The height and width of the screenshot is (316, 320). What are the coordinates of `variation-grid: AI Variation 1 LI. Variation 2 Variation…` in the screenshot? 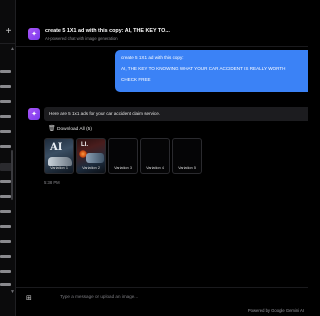 It's located at (124, 157).